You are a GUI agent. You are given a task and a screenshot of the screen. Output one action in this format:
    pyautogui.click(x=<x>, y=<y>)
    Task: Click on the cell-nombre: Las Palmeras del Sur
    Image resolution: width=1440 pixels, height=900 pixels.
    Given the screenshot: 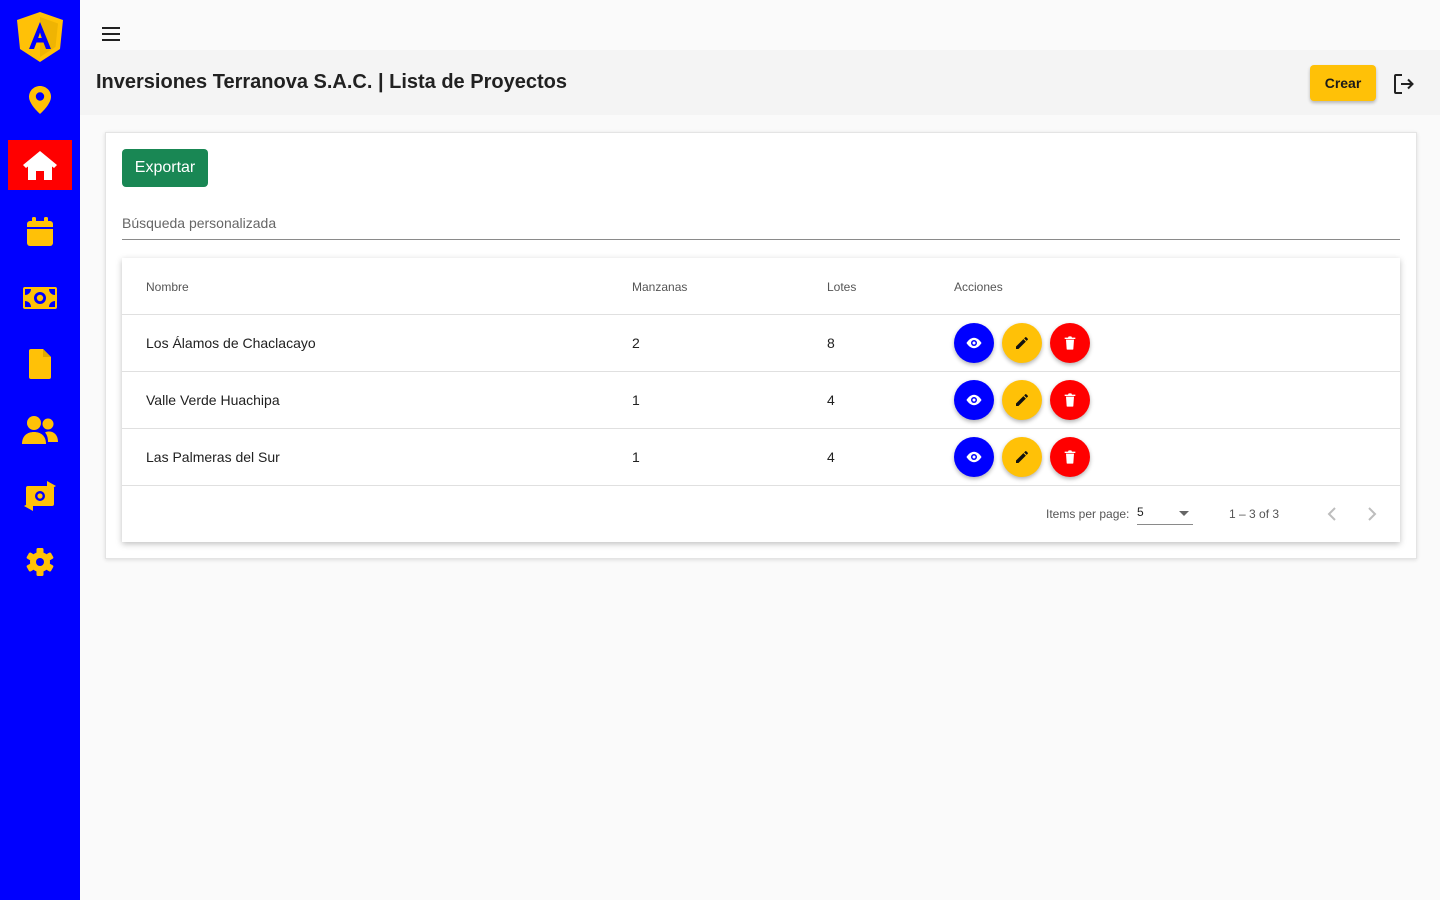 What is the action you would take?
    pyautogui.click(x=213, y=457)
    